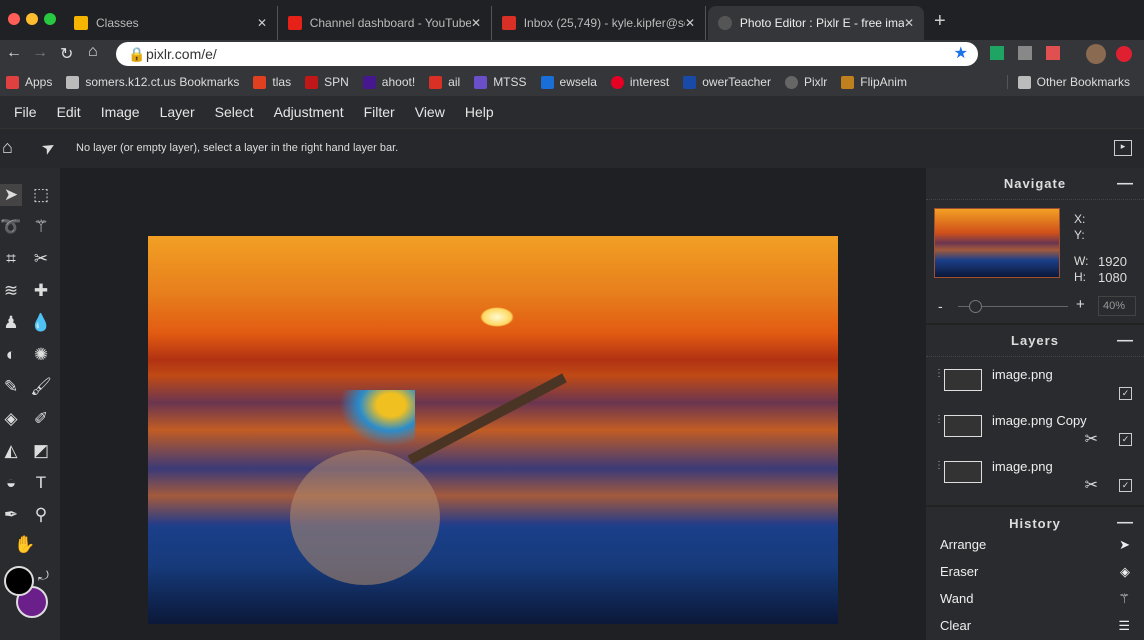 The width and height of the screenshot is (1144, 640). I want to click on close-window-button, so click(14, 19).